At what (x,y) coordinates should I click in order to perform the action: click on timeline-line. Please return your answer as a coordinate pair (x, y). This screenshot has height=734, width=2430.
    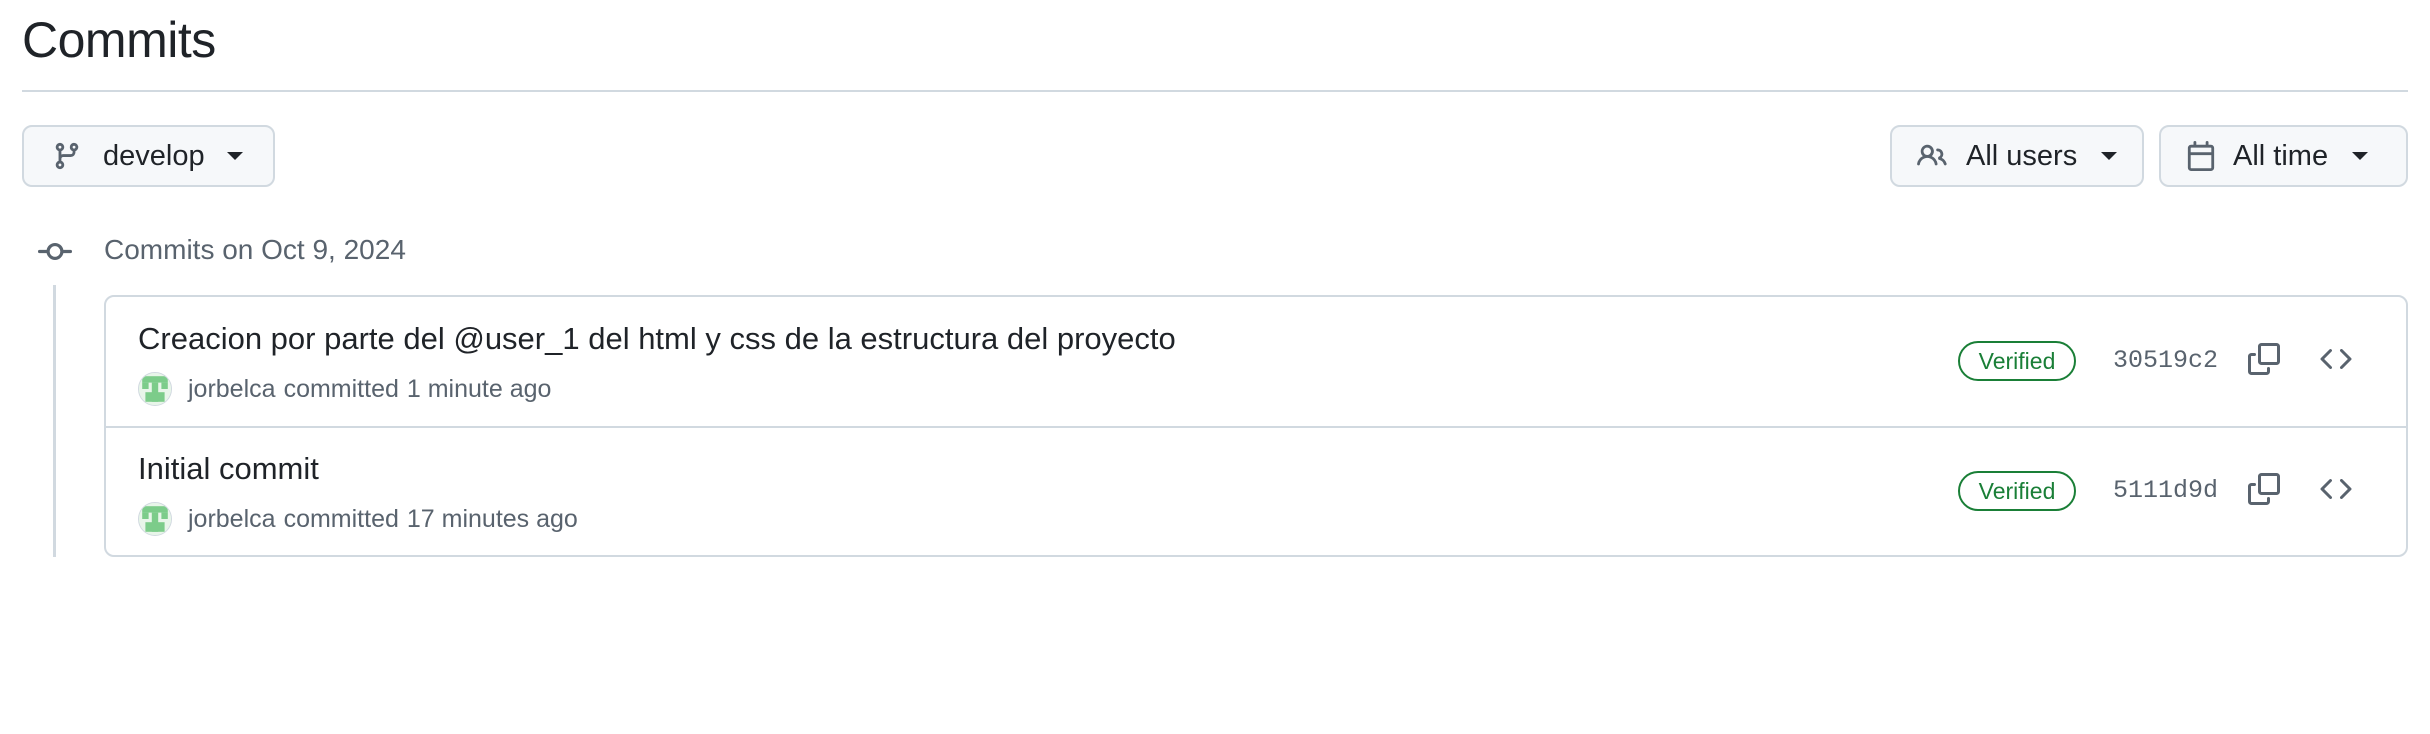
    Looking at the image, I should click on (54, 421).